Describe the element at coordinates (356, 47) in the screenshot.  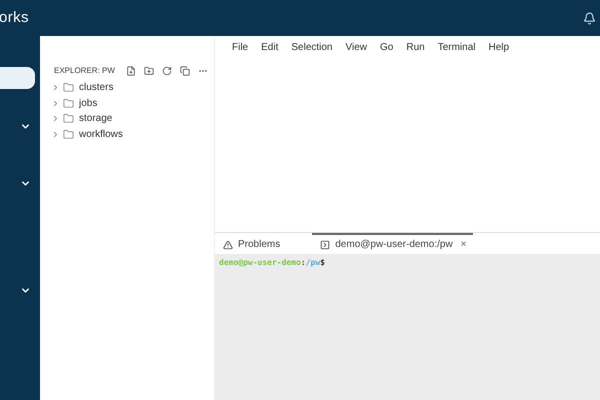
I see `menu-item: View` at that location.